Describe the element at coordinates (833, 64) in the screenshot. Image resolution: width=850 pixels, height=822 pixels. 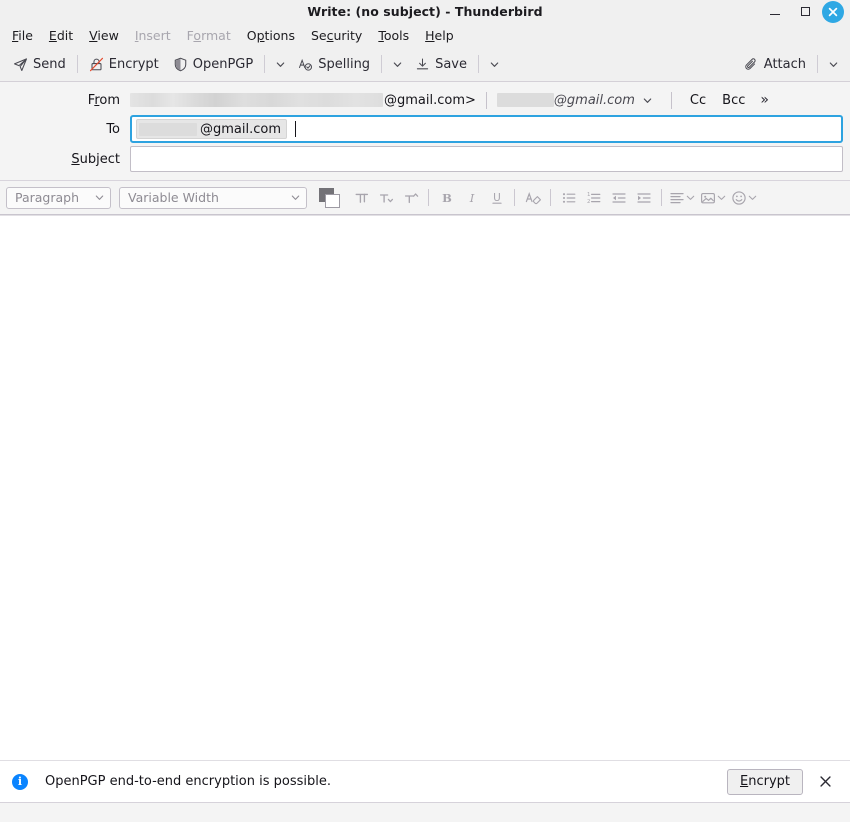
I see `attach-dropdown-button` at that location.